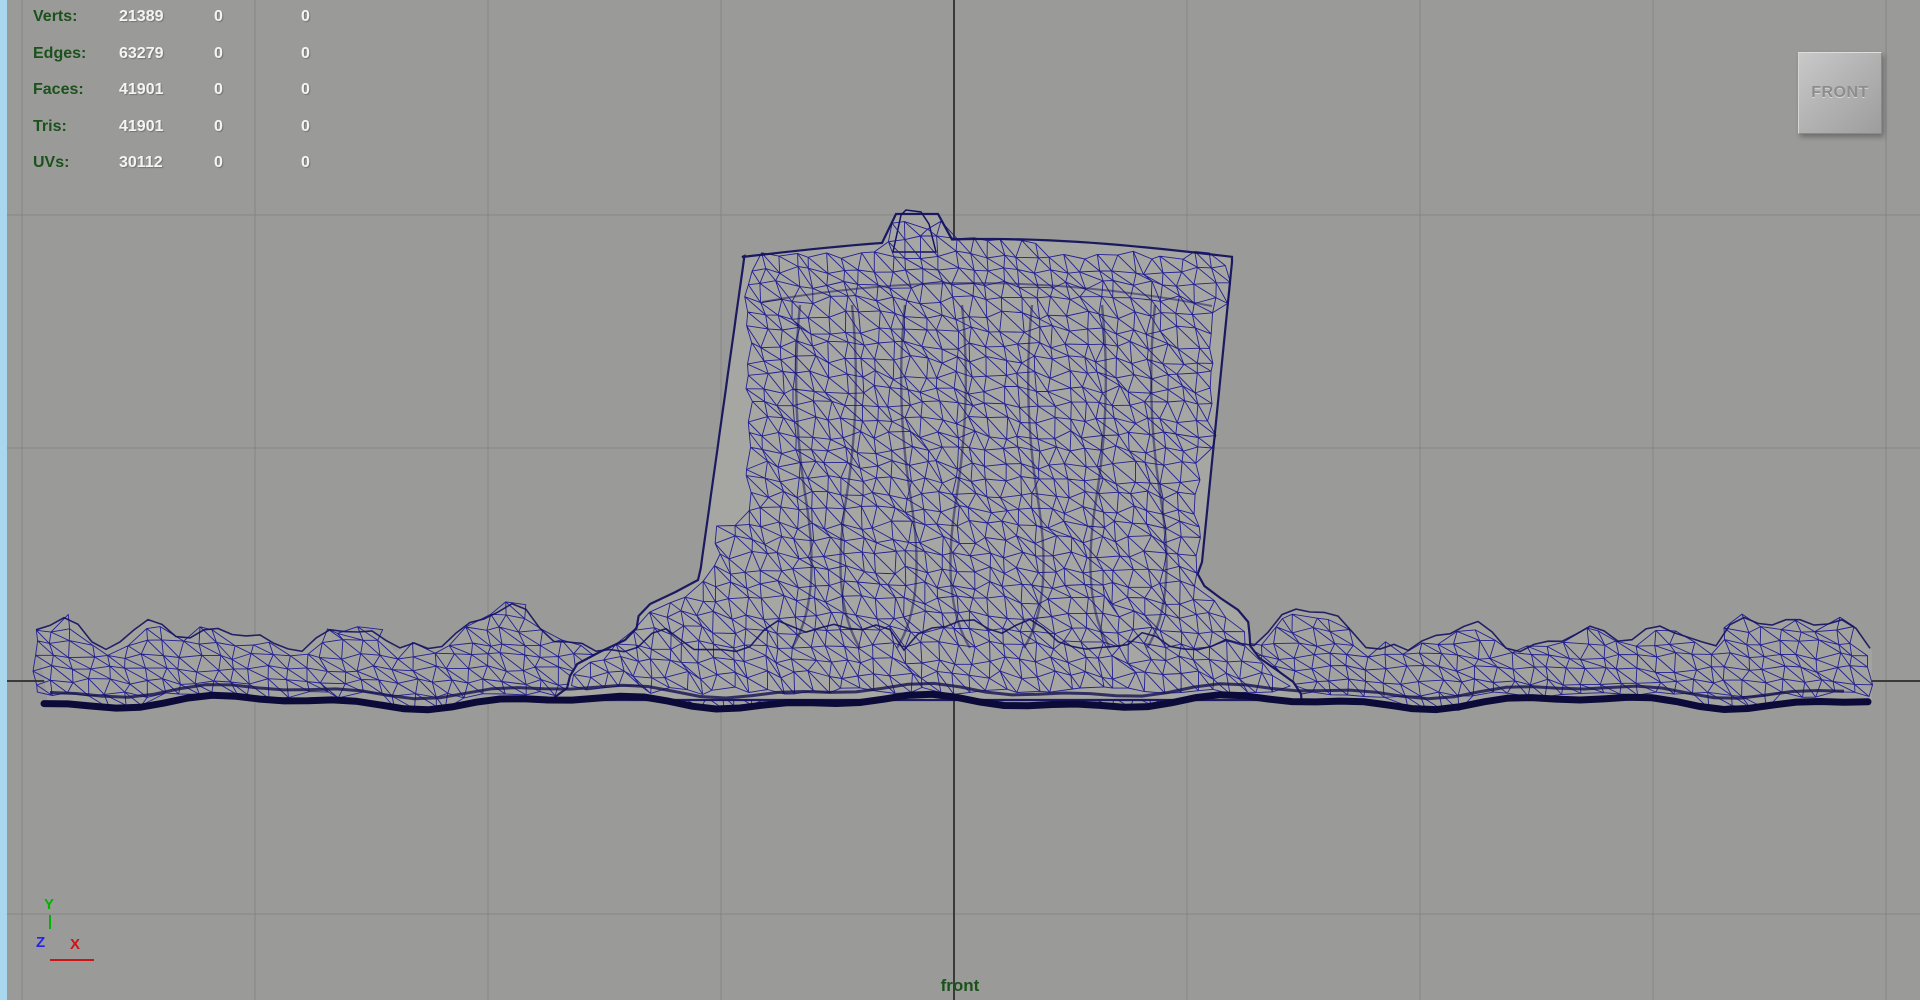  I want to click on hud-stat-value: 30112, so click(141, 162).